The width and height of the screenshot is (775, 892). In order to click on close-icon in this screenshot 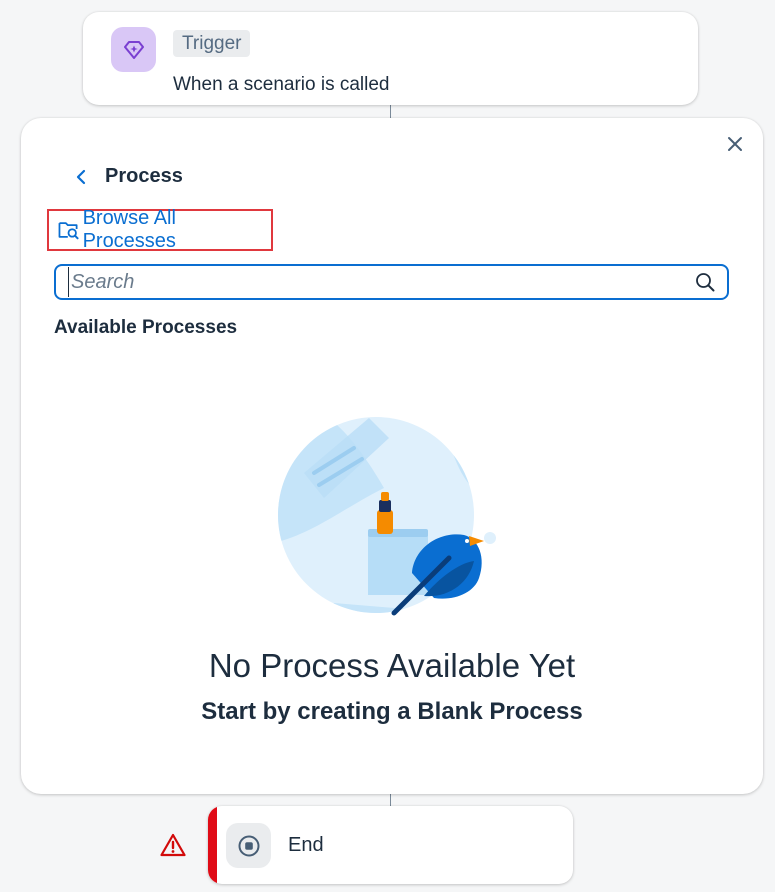, I will do `click(735, 144)`.